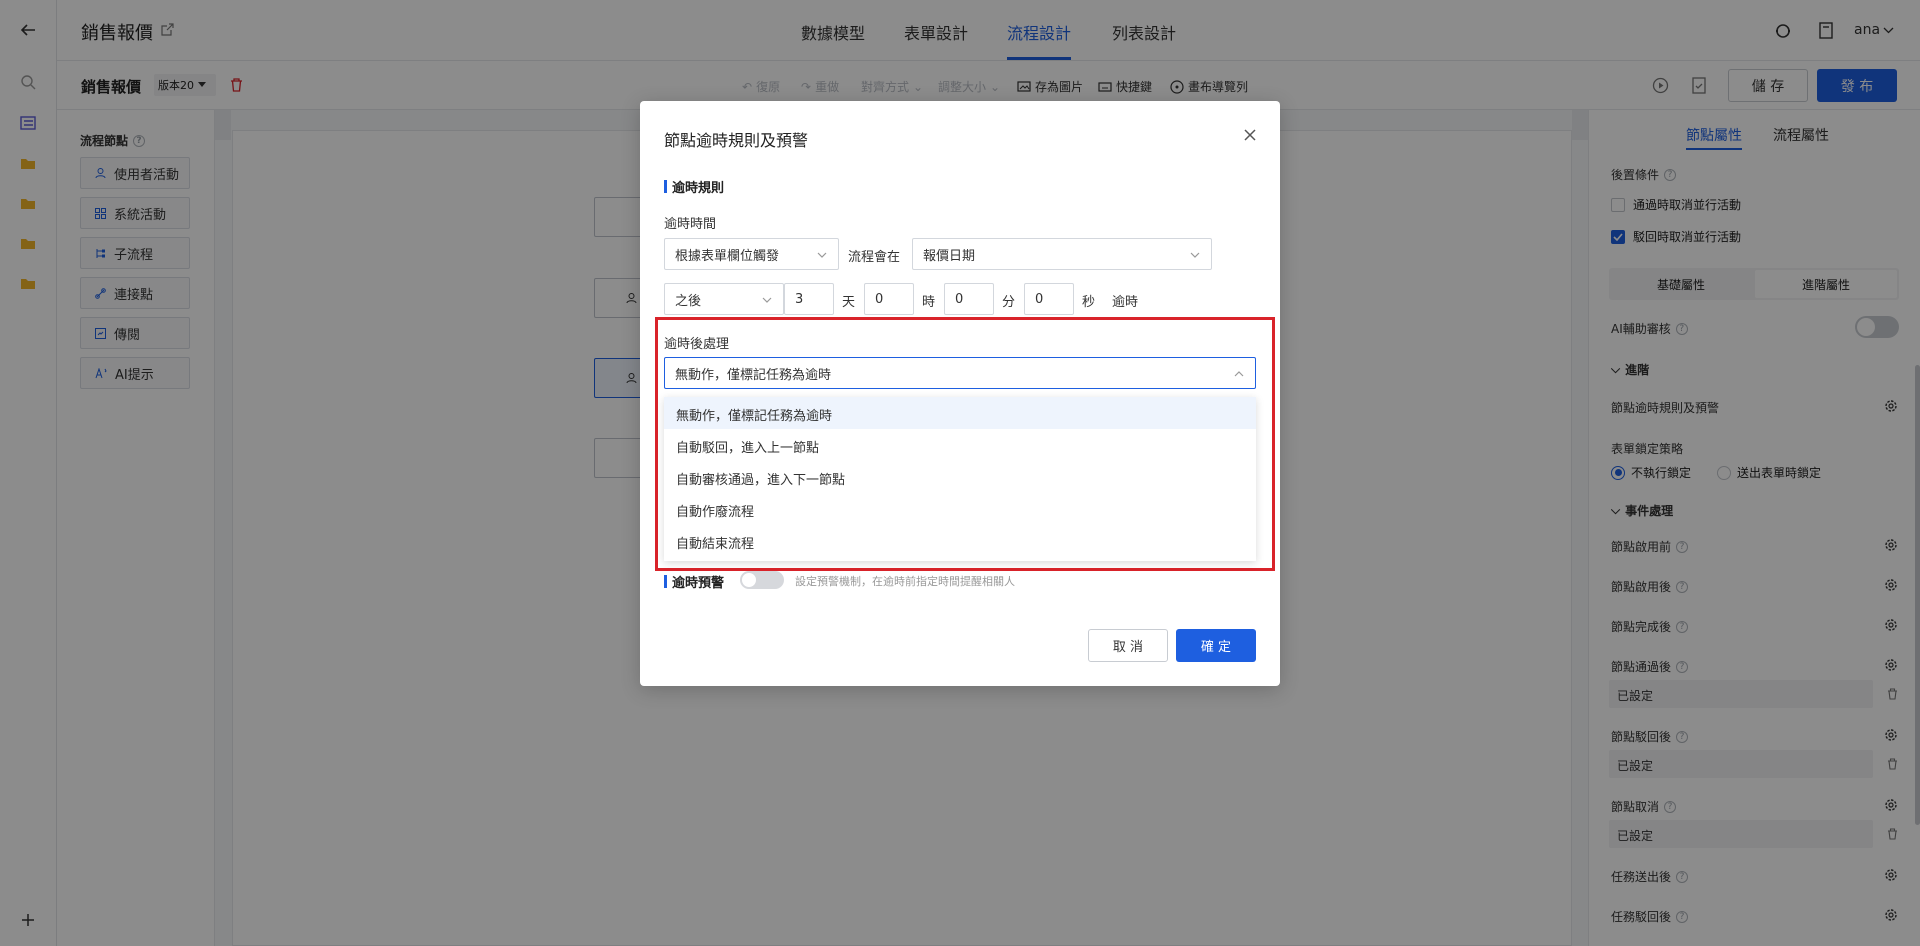 The width and height of the screenshot is (1920, 946). What do you see at coordinates (736, 140) in the screenshot?
I see `dialog-title: 節點逾時規則及預警` at bounding box center [736, 140].